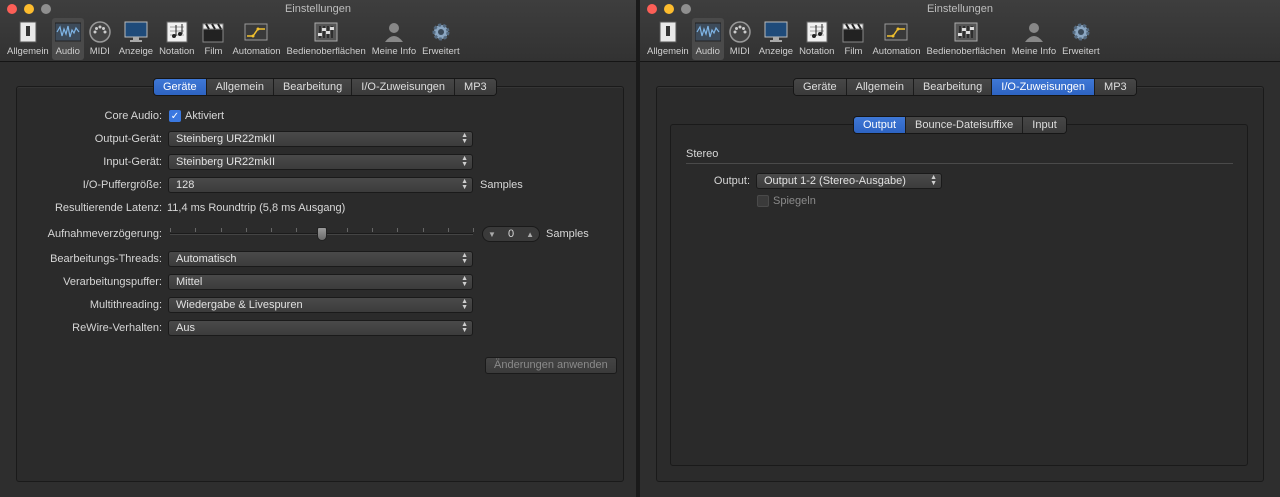  What do you see at coordinates (959, 163) in the screenshot?
I see `section-divider` at bounding box center [959, 163].